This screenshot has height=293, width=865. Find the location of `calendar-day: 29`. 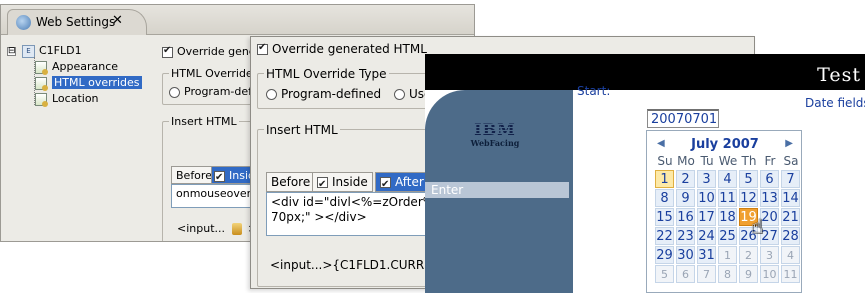

calendar-day: 29 is located at coordinates (664, 255).